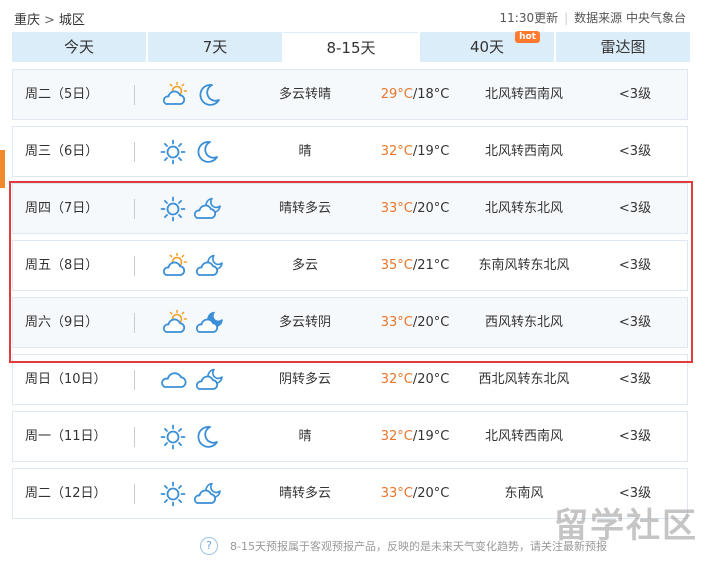 The height and width of the screenshot is (566, 708). I want to click on breadcrumb-city: 重庆, so click(27, 20).